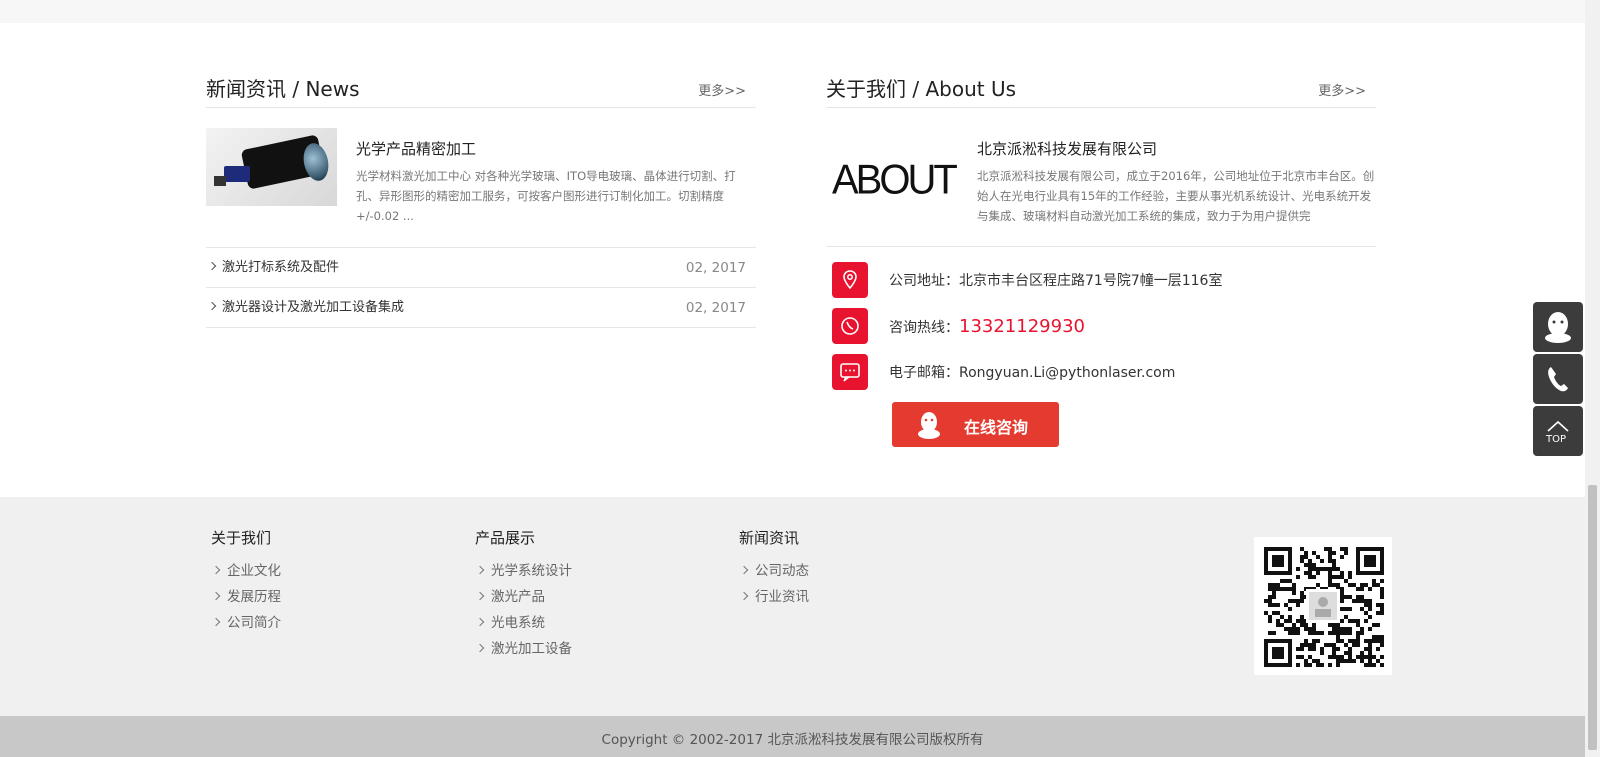 Image resolution: width=1600 pixels, height=757 pixels. What do you see at coordinates (722, 89) in the screenshot?
I see `news-more-link: 更多>>` at bounding box center [722, 89].